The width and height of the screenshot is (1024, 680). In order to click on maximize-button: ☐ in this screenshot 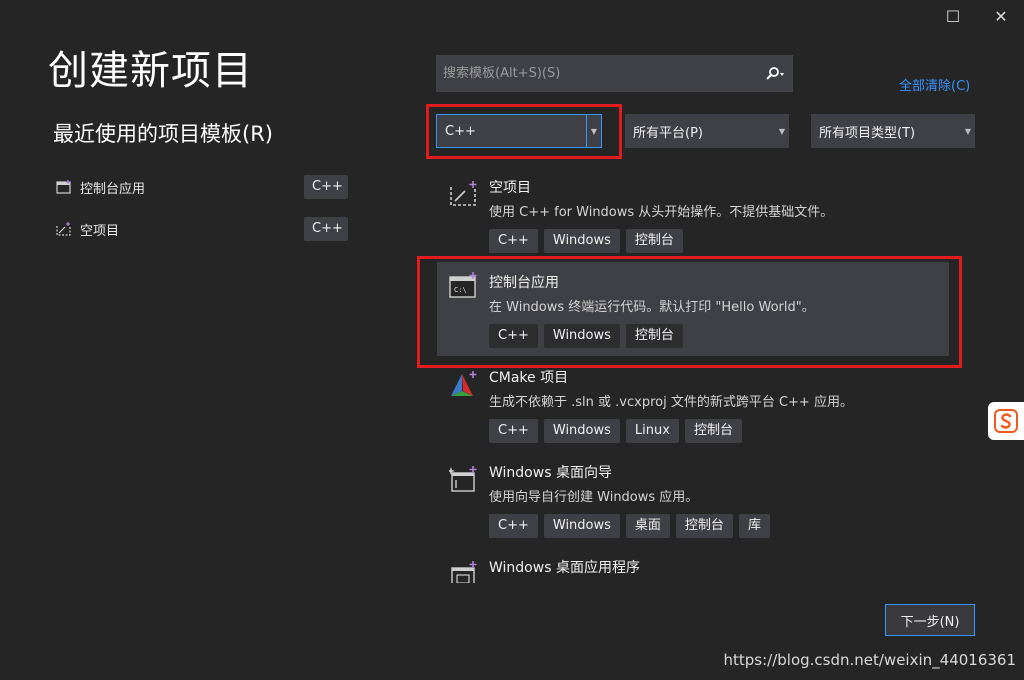, I will do `click(953, 16)`.